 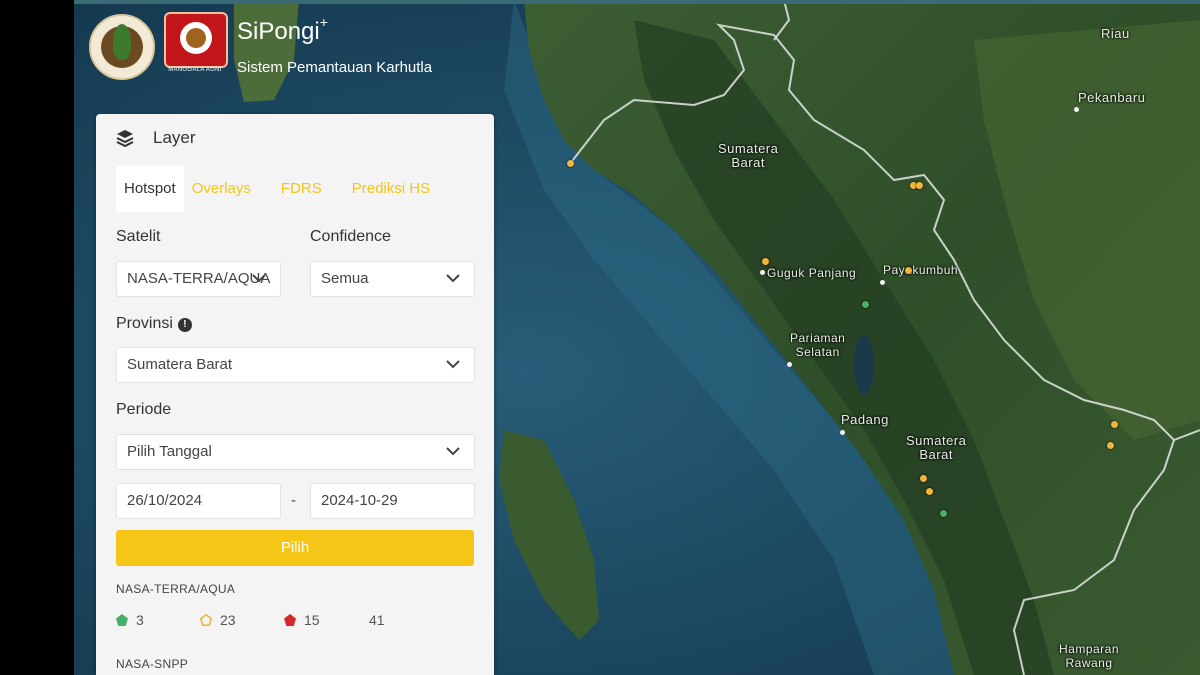 I want to click on map-label-payakumbuh: Payakumbuh, so click(x=921, y=270).